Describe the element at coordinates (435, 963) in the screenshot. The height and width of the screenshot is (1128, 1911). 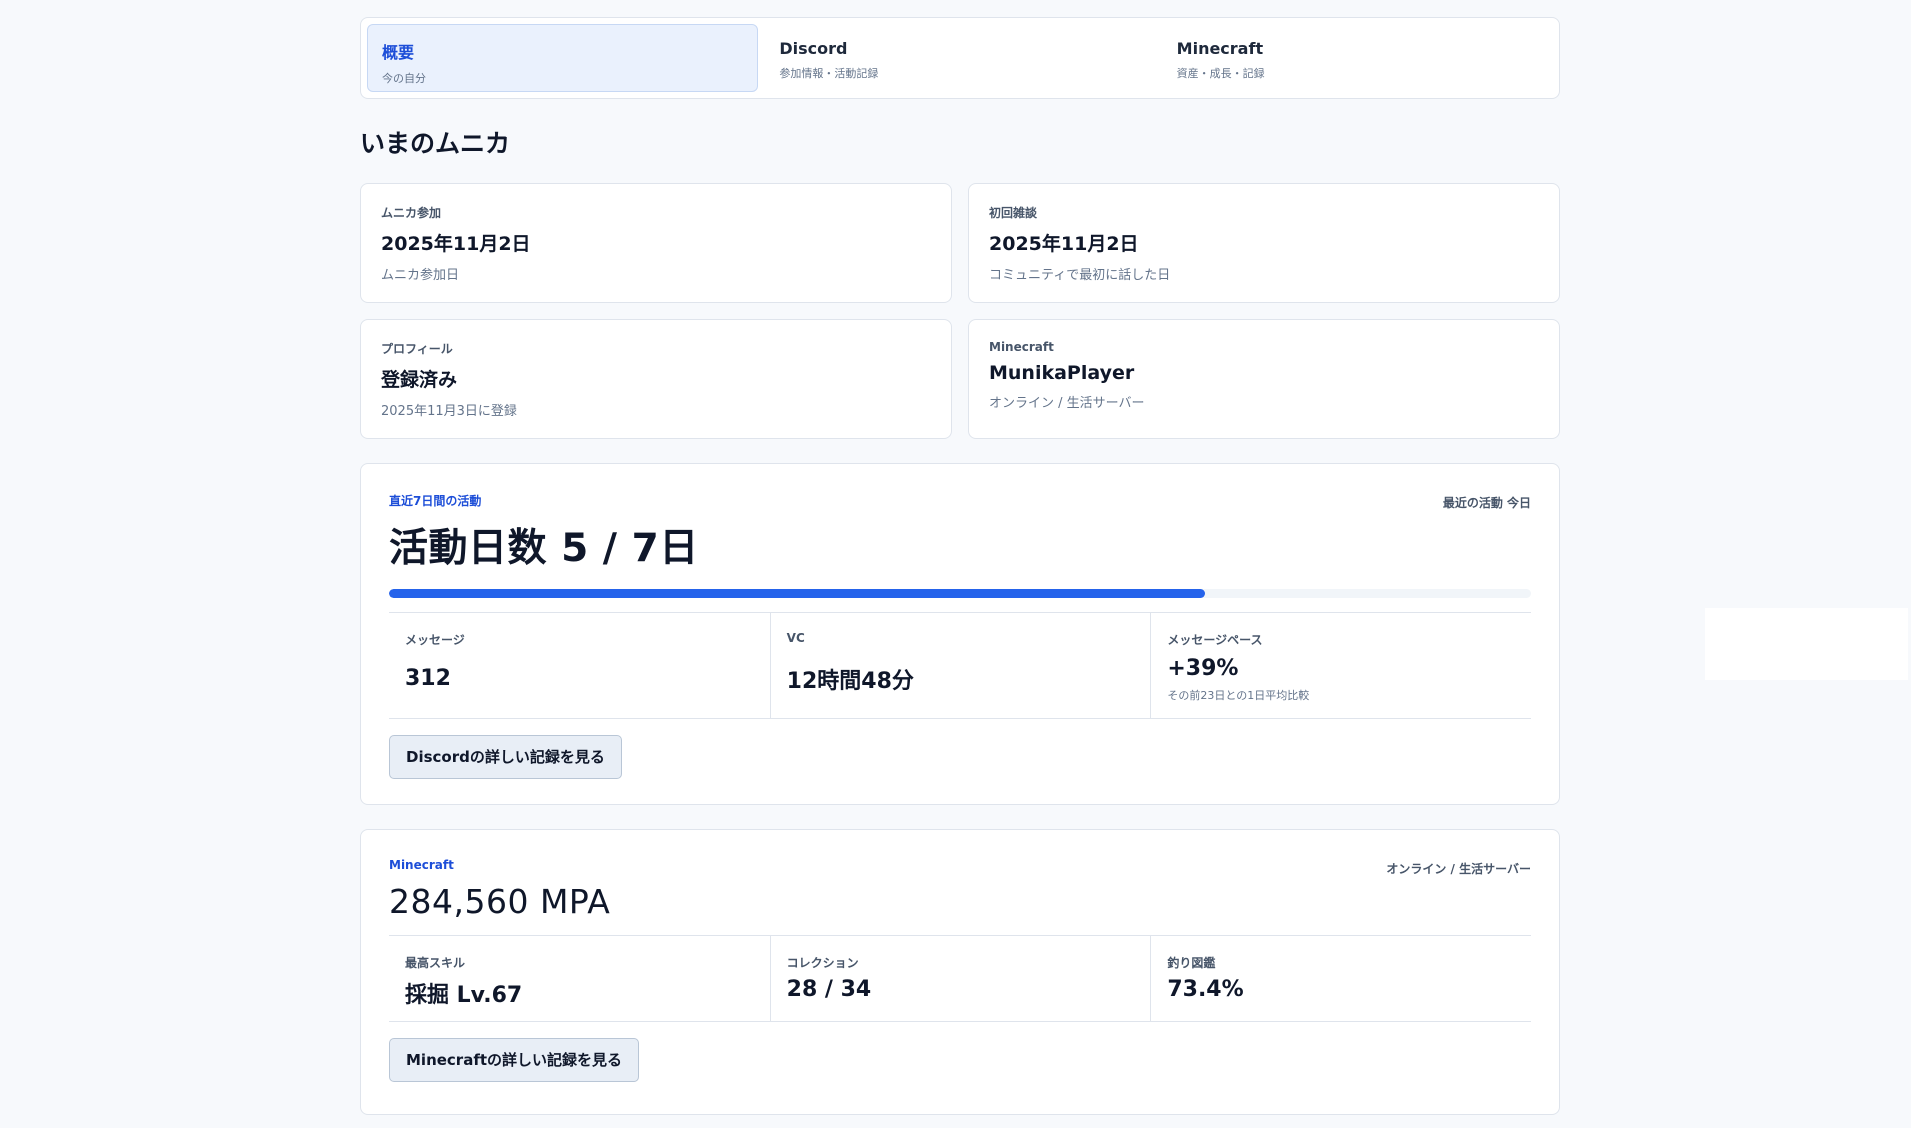
I see `stat-label: 最高スキル` at that location.